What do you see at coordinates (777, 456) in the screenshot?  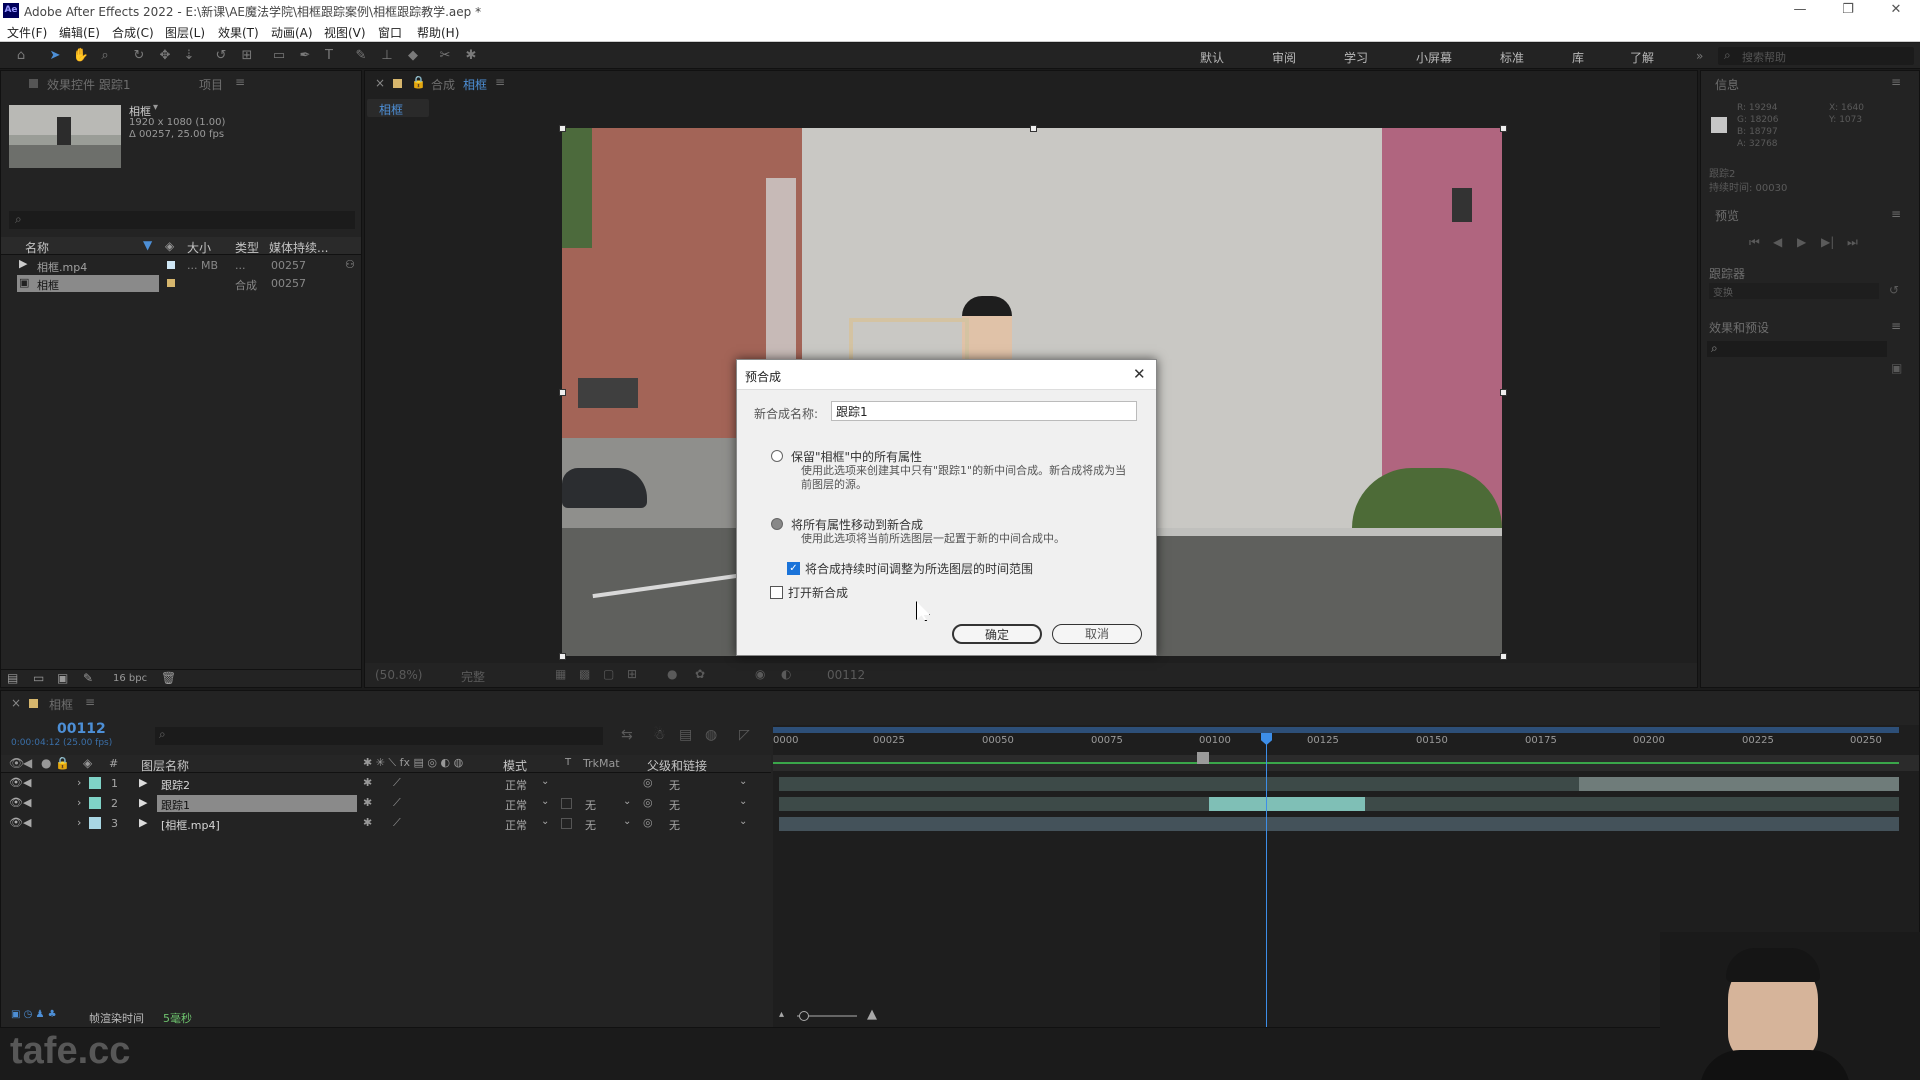 I see `keep-attributes-radio` at bounding box center [777, 456].